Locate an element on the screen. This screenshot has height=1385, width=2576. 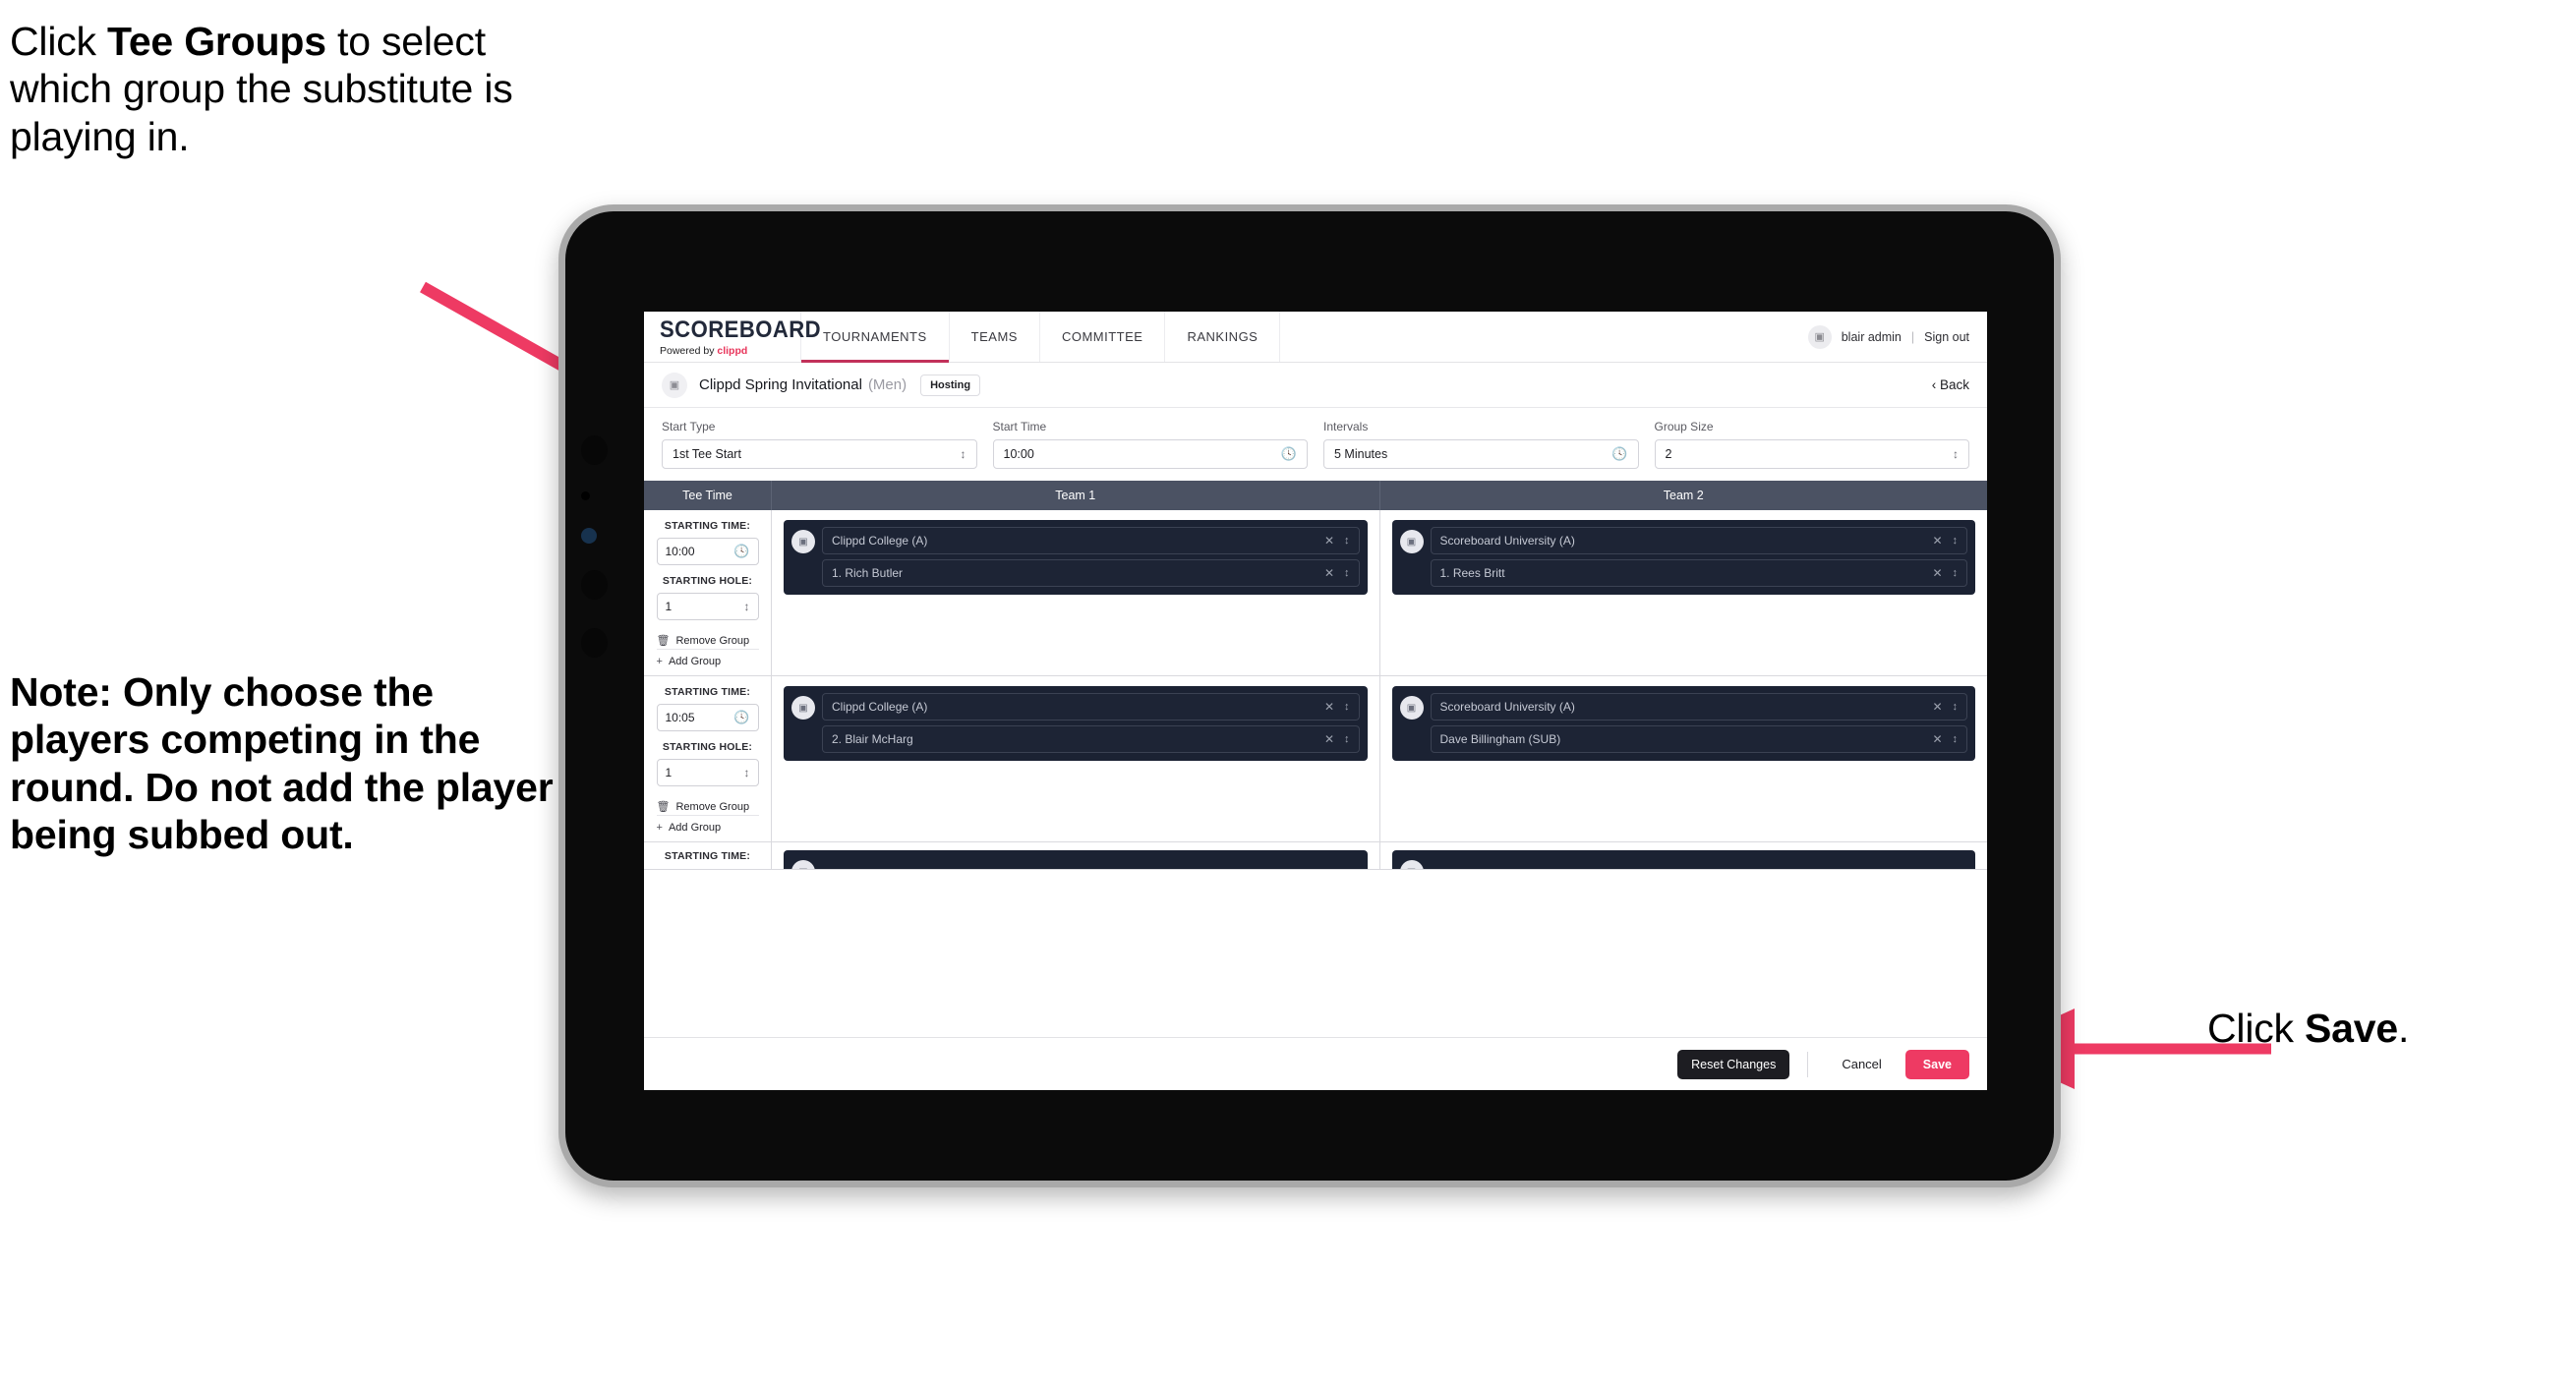
player-pill: 1. Rees Britt ✕ ↕ is located at coordinates (1698, 573).